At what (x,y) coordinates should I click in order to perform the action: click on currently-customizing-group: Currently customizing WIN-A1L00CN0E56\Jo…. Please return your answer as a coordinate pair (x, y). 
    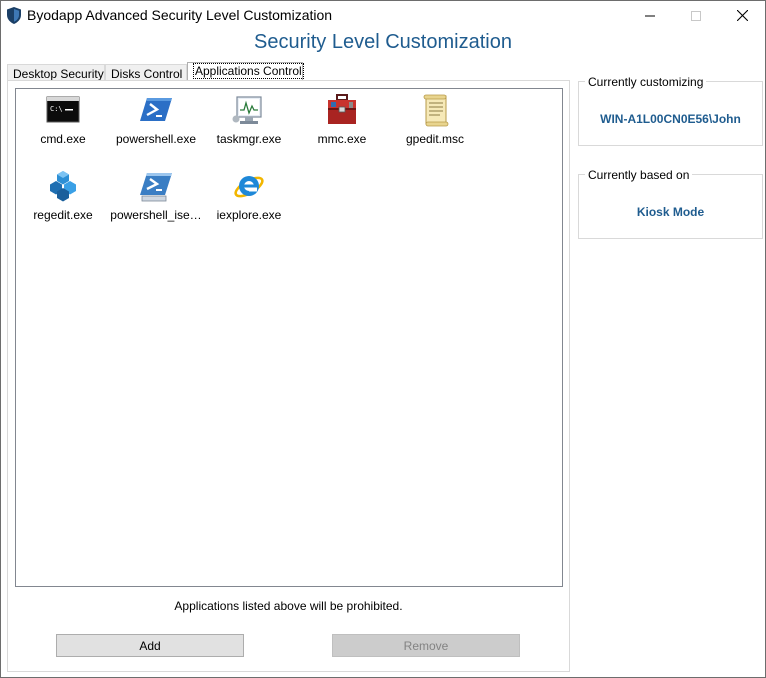
    Looking at the image, I should click on (670, 110).